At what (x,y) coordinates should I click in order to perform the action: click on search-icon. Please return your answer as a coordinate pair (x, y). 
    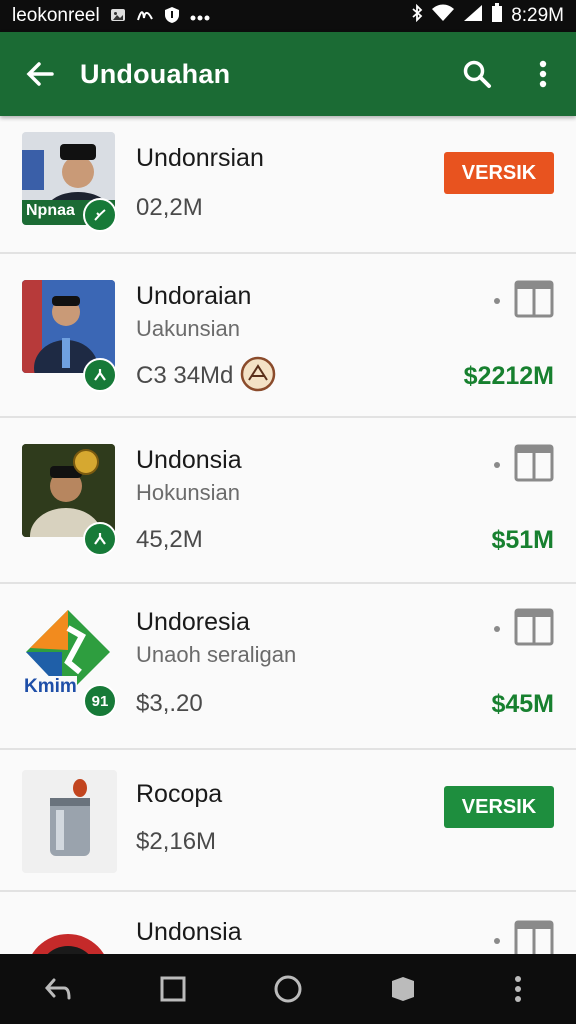
    Looking at the image, I should click on (477, 74).